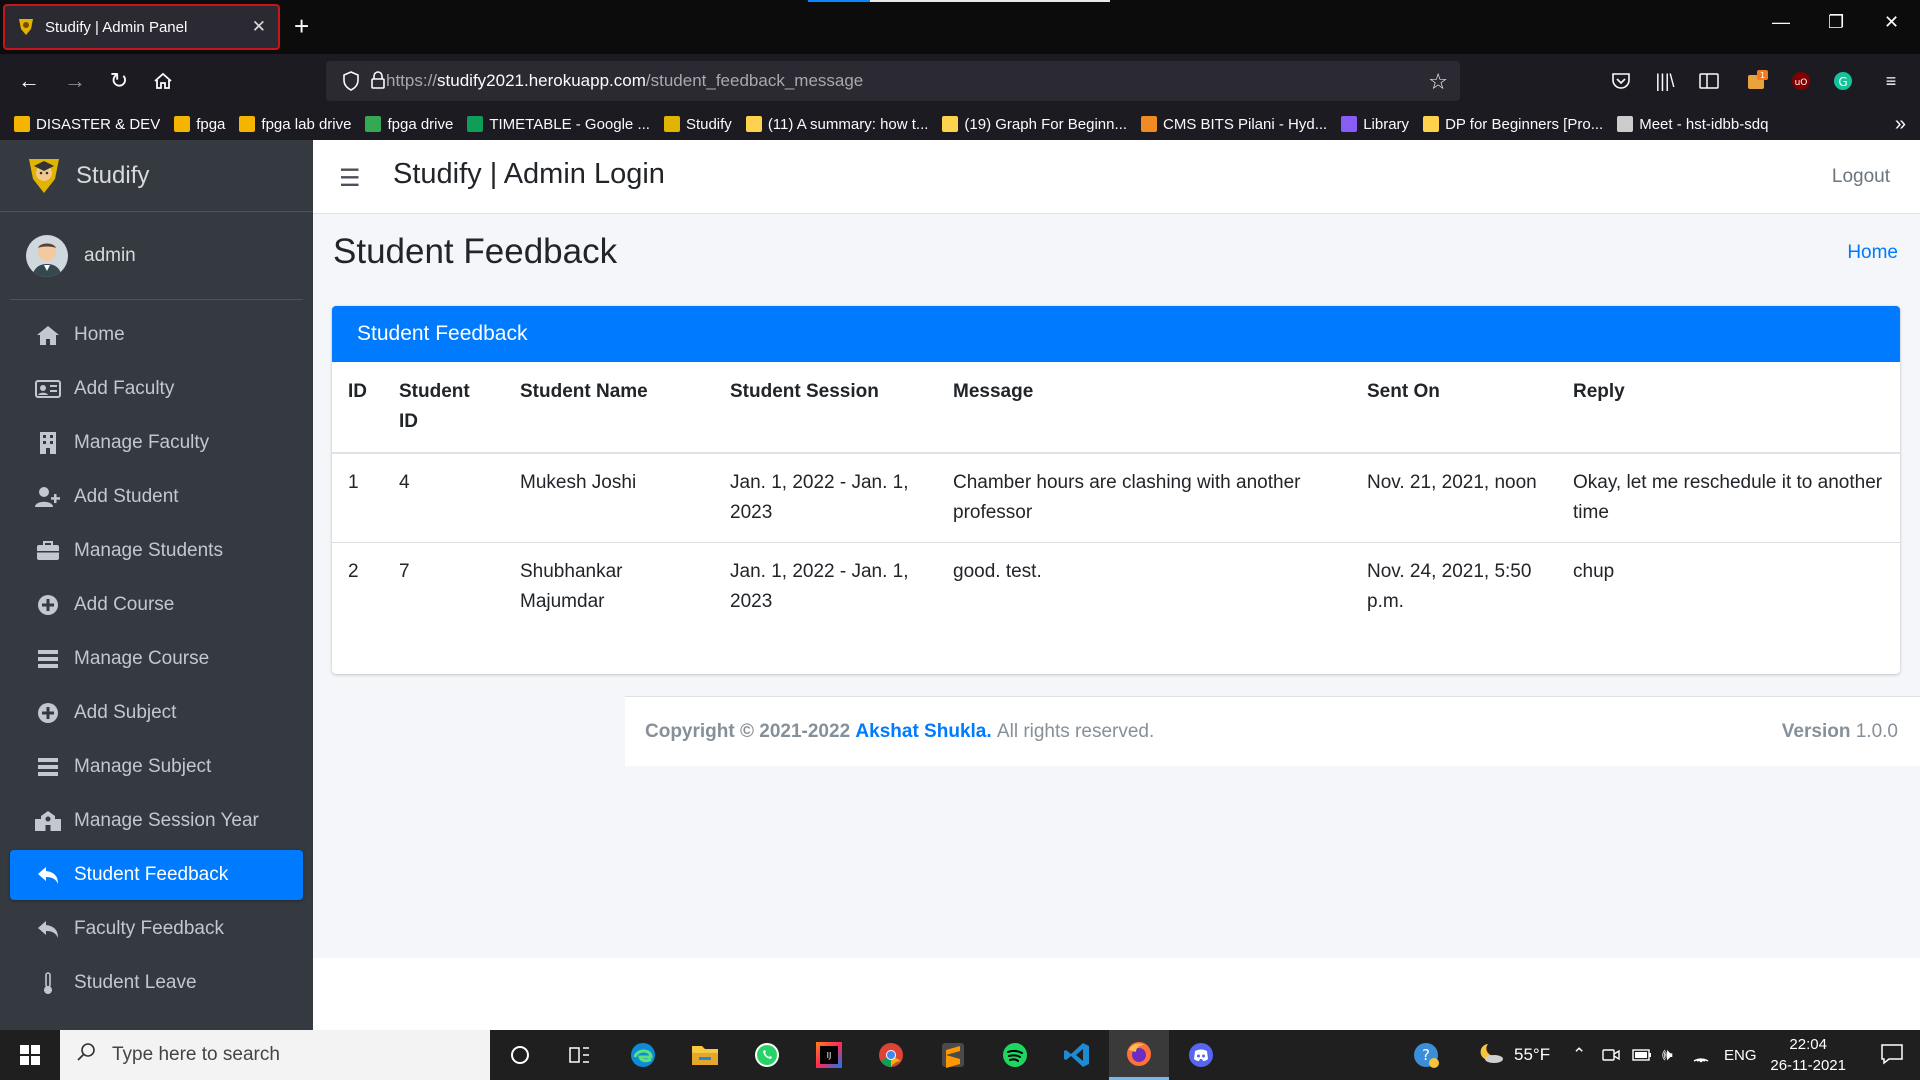 Image resolution: width=1920 pixels, height=1080 pixels. I want to click on pocket-icon, so click(1621, 81).